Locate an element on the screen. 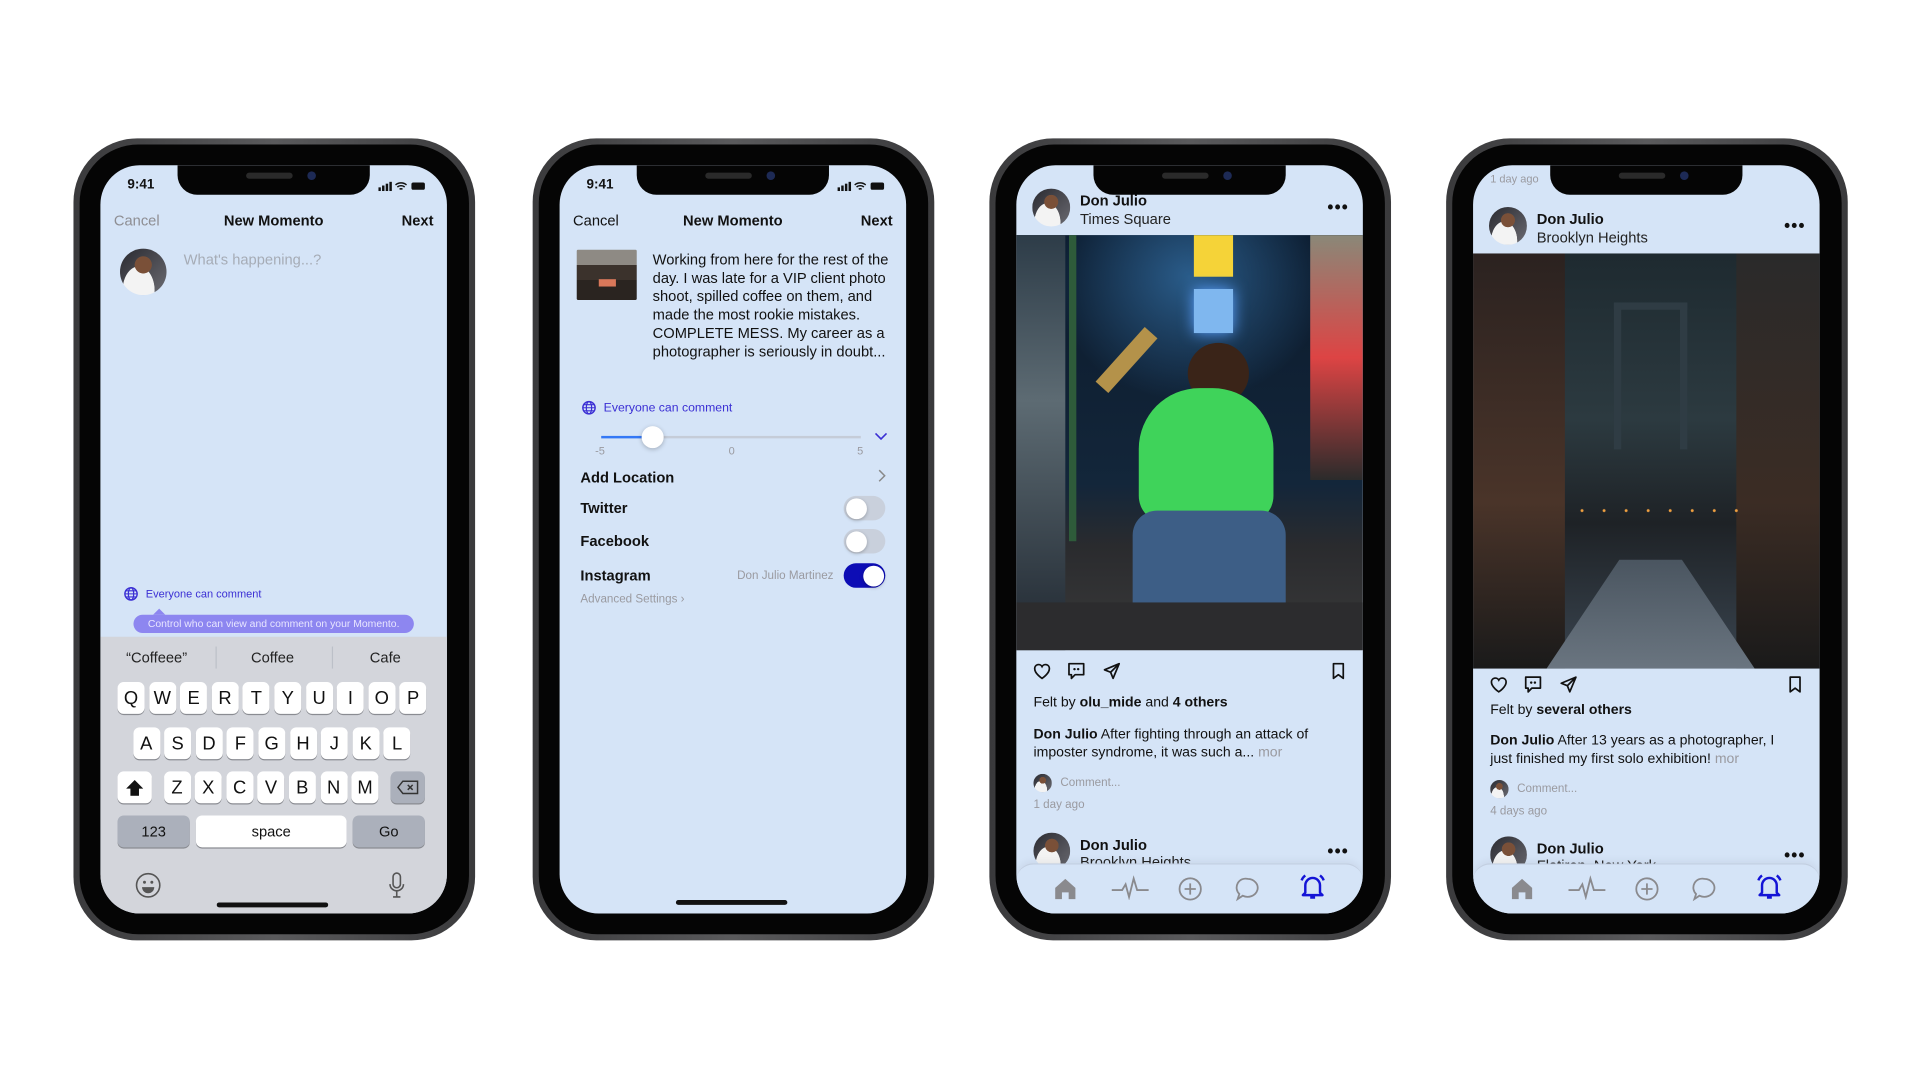 The image size is (1920, 1080). status-icons is located at coordinates (402, 186).